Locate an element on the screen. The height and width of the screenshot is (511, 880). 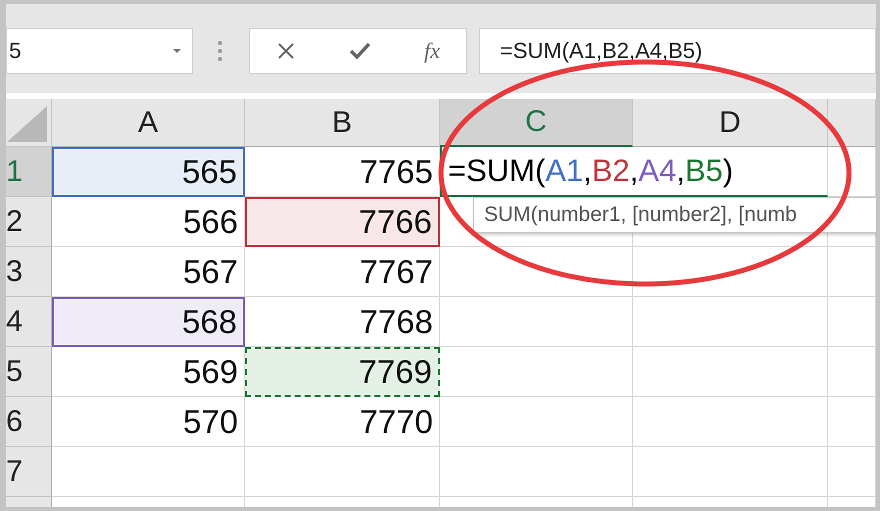
table-cell: 7765 is located at coordinates (342, 172).